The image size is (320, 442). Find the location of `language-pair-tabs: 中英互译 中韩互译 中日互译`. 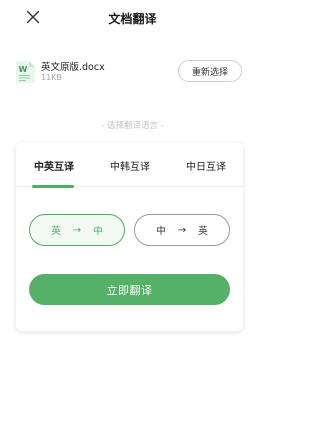

language-pair-tabs: 中英互译 中韩互译 中日互译 is located at coordinates (129, 165).